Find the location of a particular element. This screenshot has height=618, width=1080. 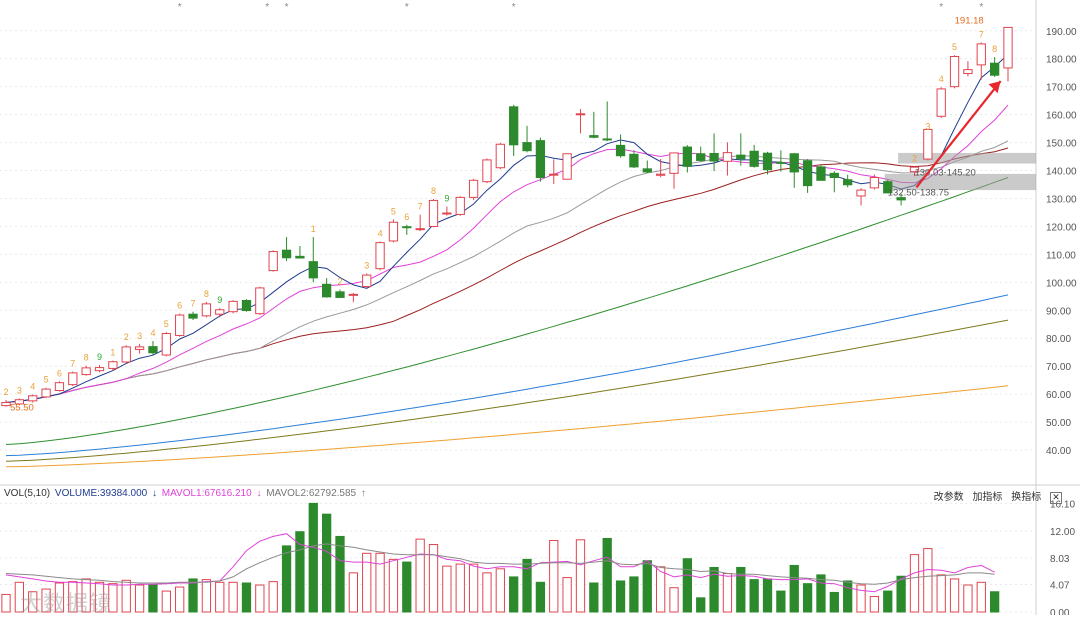

add-indicator-button: 加指标 is located at coordinates (987, 497).